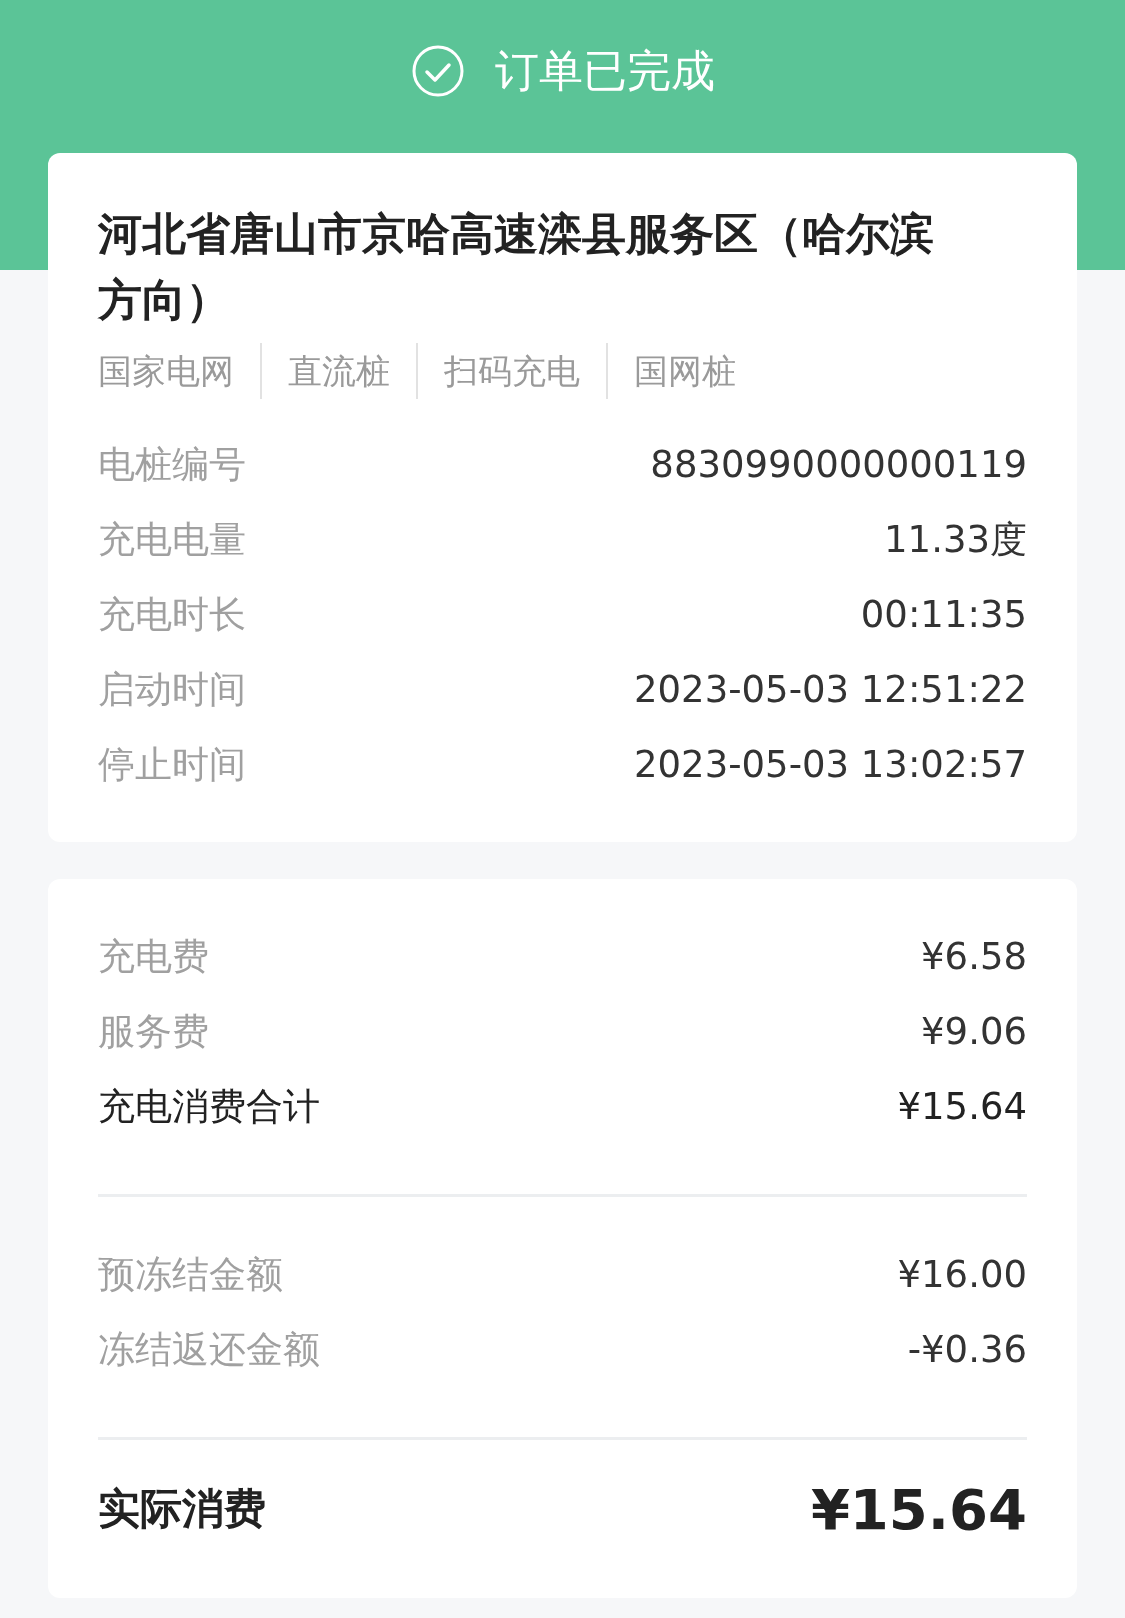 This screenshot has height=1618, width=1125. I want to click on status-title: 订单已完成, so click(604, 71).